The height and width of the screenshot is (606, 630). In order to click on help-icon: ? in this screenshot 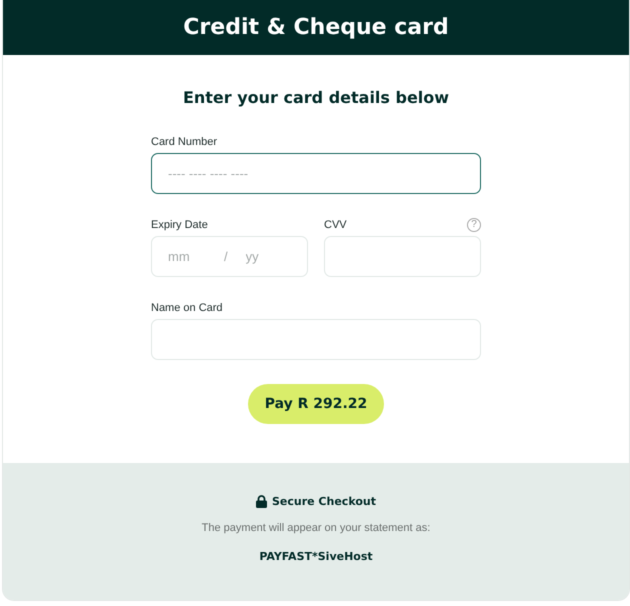, I will do `click(474, 225)`.